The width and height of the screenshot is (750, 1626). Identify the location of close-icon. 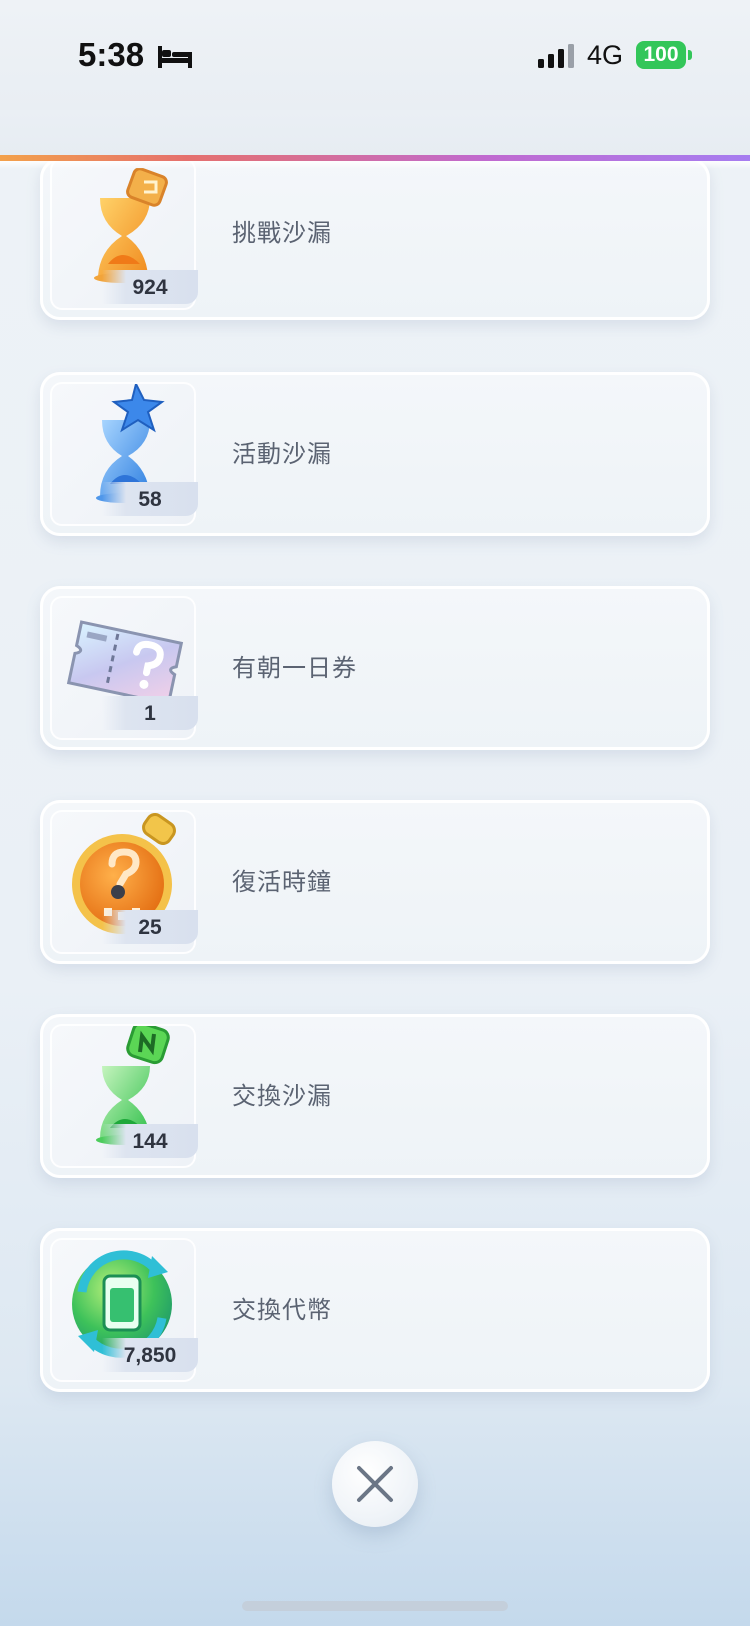
(375, 1484).